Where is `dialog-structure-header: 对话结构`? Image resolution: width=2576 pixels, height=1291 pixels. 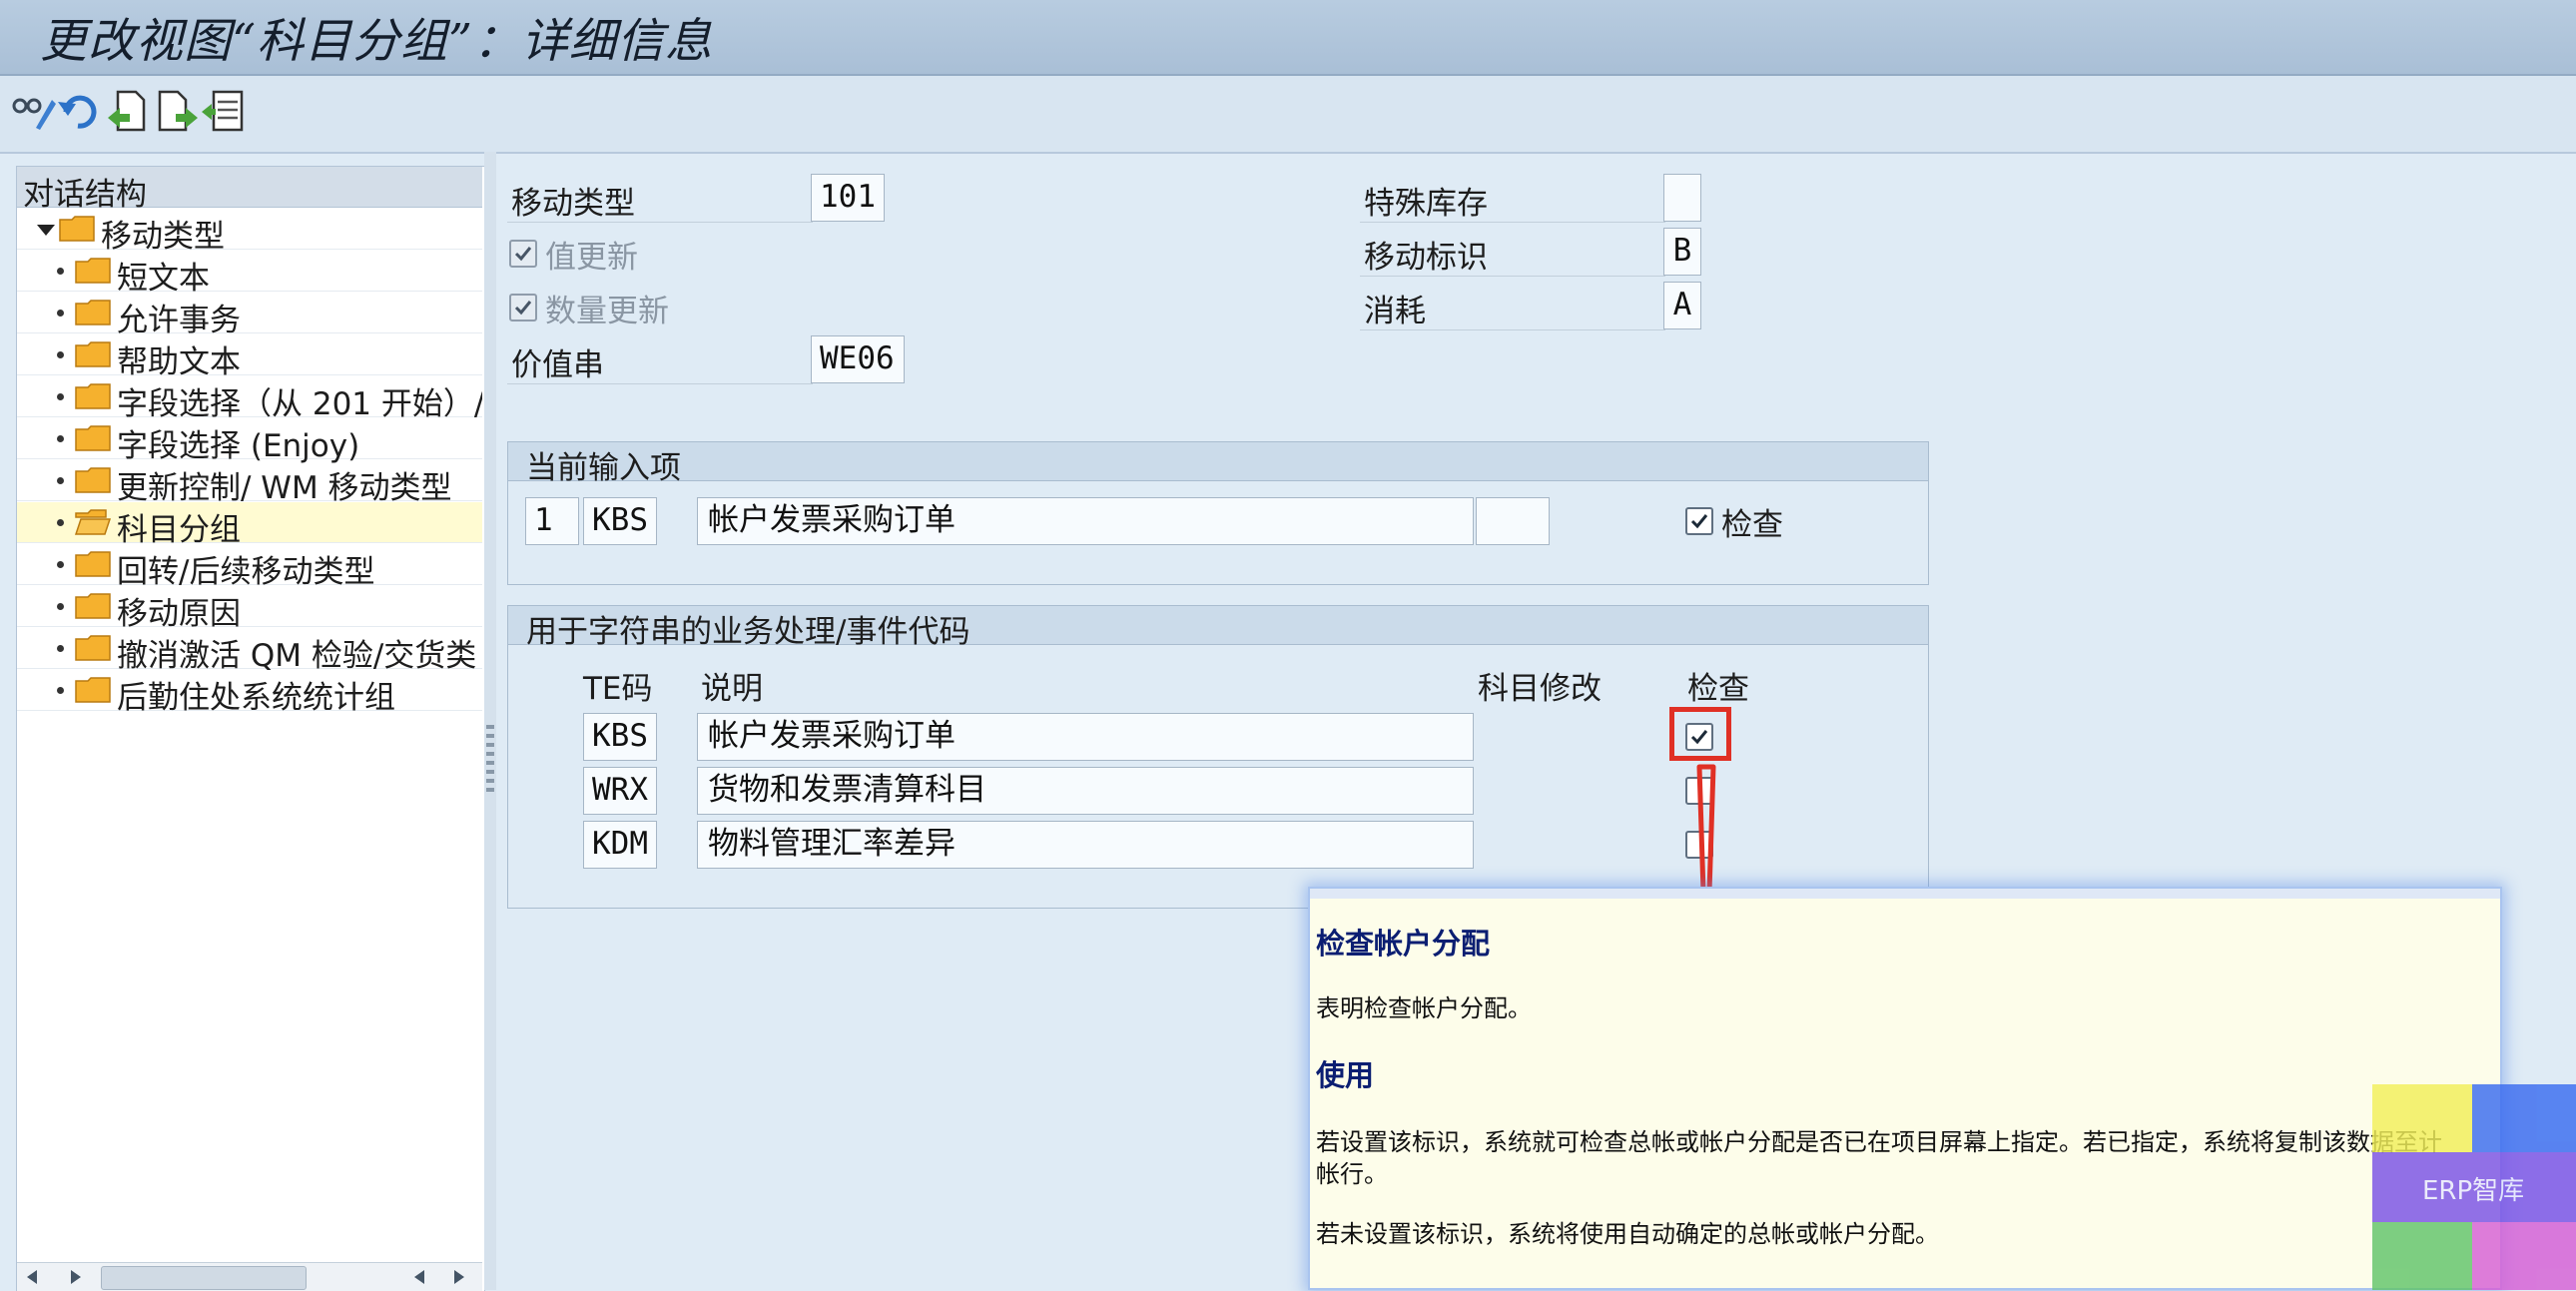 dialog-structure-header: 对话结构 is located at coordinates (249, 190).